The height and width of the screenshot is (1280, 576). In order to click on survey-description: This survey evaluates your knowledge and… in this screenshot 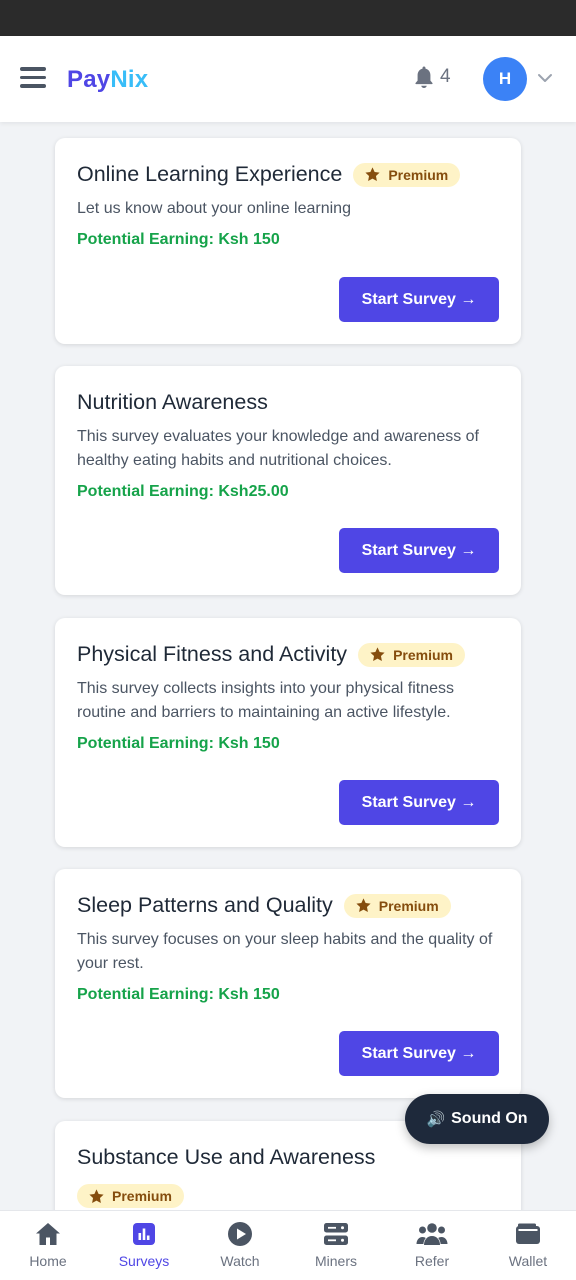, I will do `click(278, 448)`.